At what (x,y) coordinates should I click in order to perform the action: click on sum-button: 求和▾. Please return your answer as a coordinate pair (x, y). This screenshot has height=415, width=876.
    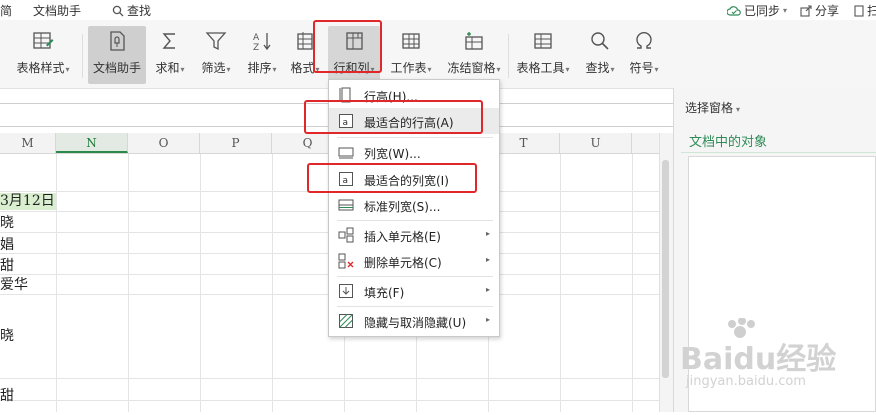
    Looking at the image, I should click on (170, 55).